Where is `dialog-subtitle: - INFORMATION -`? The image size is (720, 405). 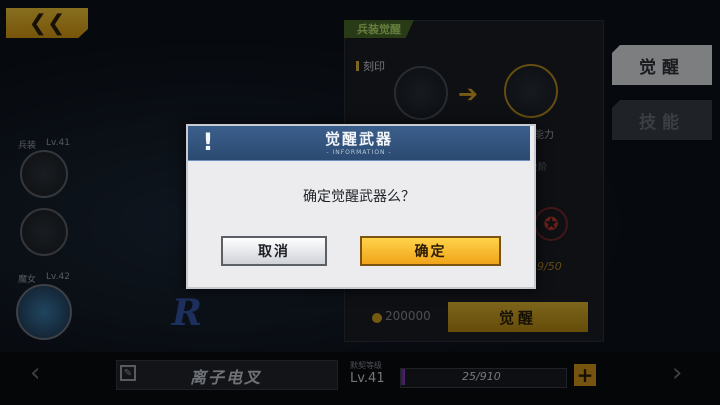 dialog-subtitle: - INFORMATION - is located at coordinates (359, 152).